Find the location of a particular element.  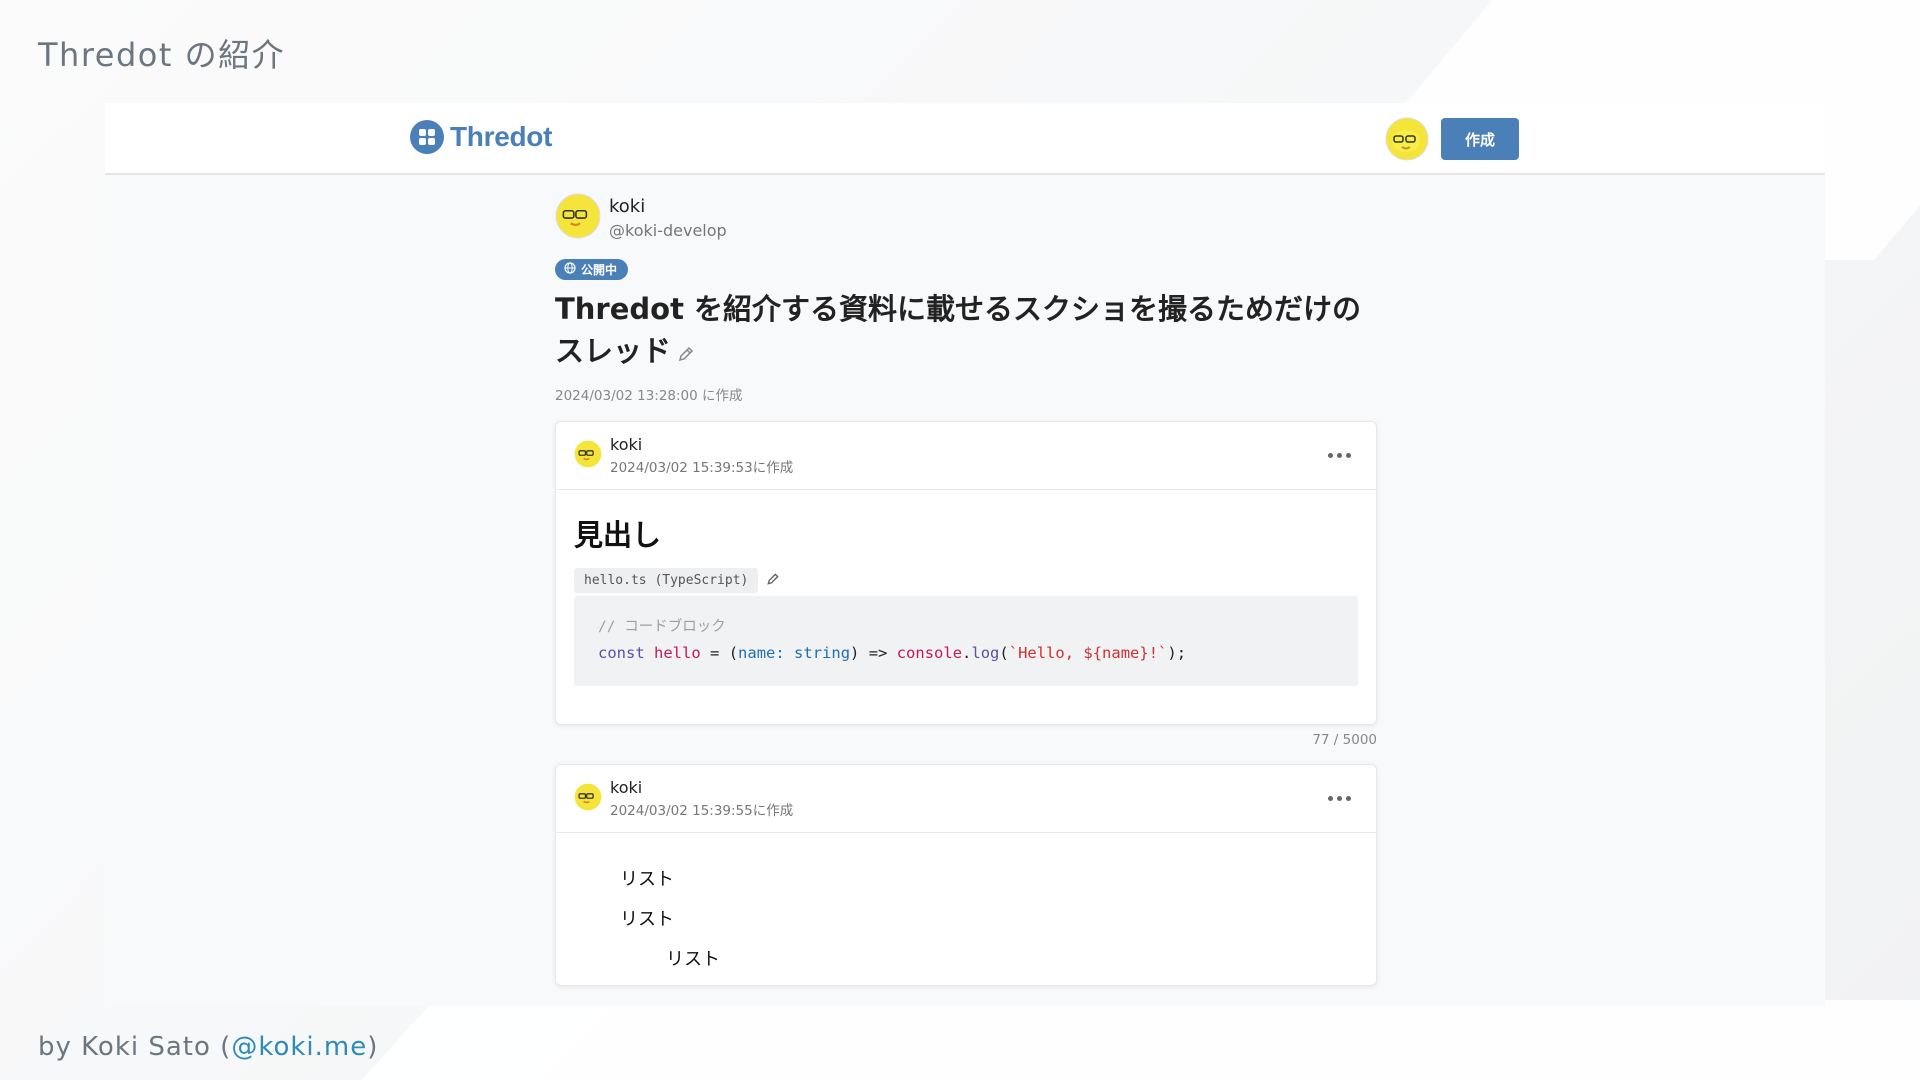

code-comment: // コードブロック is located at coordinates (662, 627).